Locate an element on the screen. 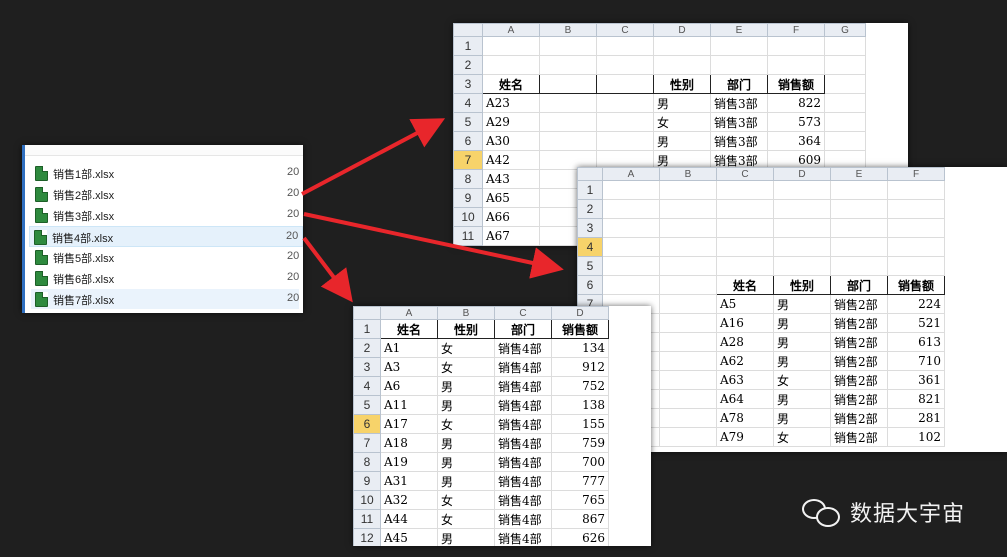 Image resolution: width=1007 pixels, height=557 pixels. cell: A3 is located at coordinates (409, 367).